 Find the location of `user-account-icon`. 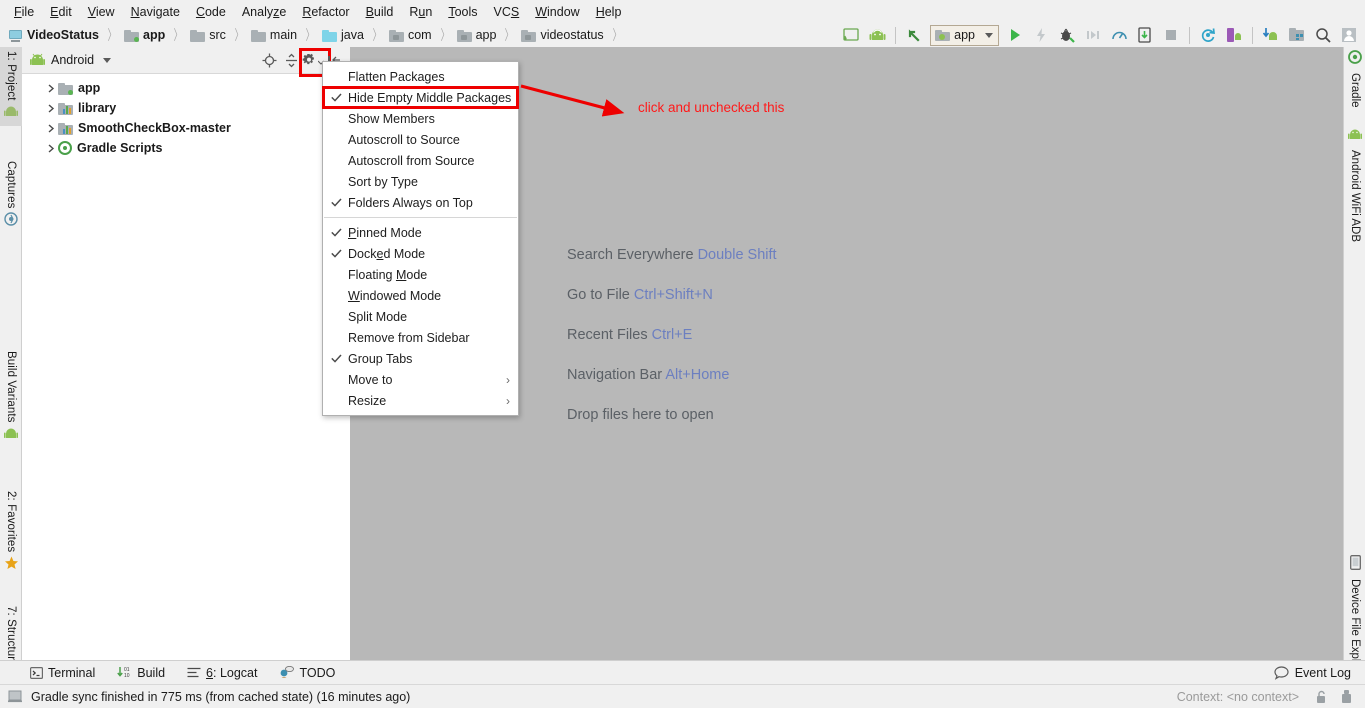

user-account-icon is located at coordinates (1349, 35).